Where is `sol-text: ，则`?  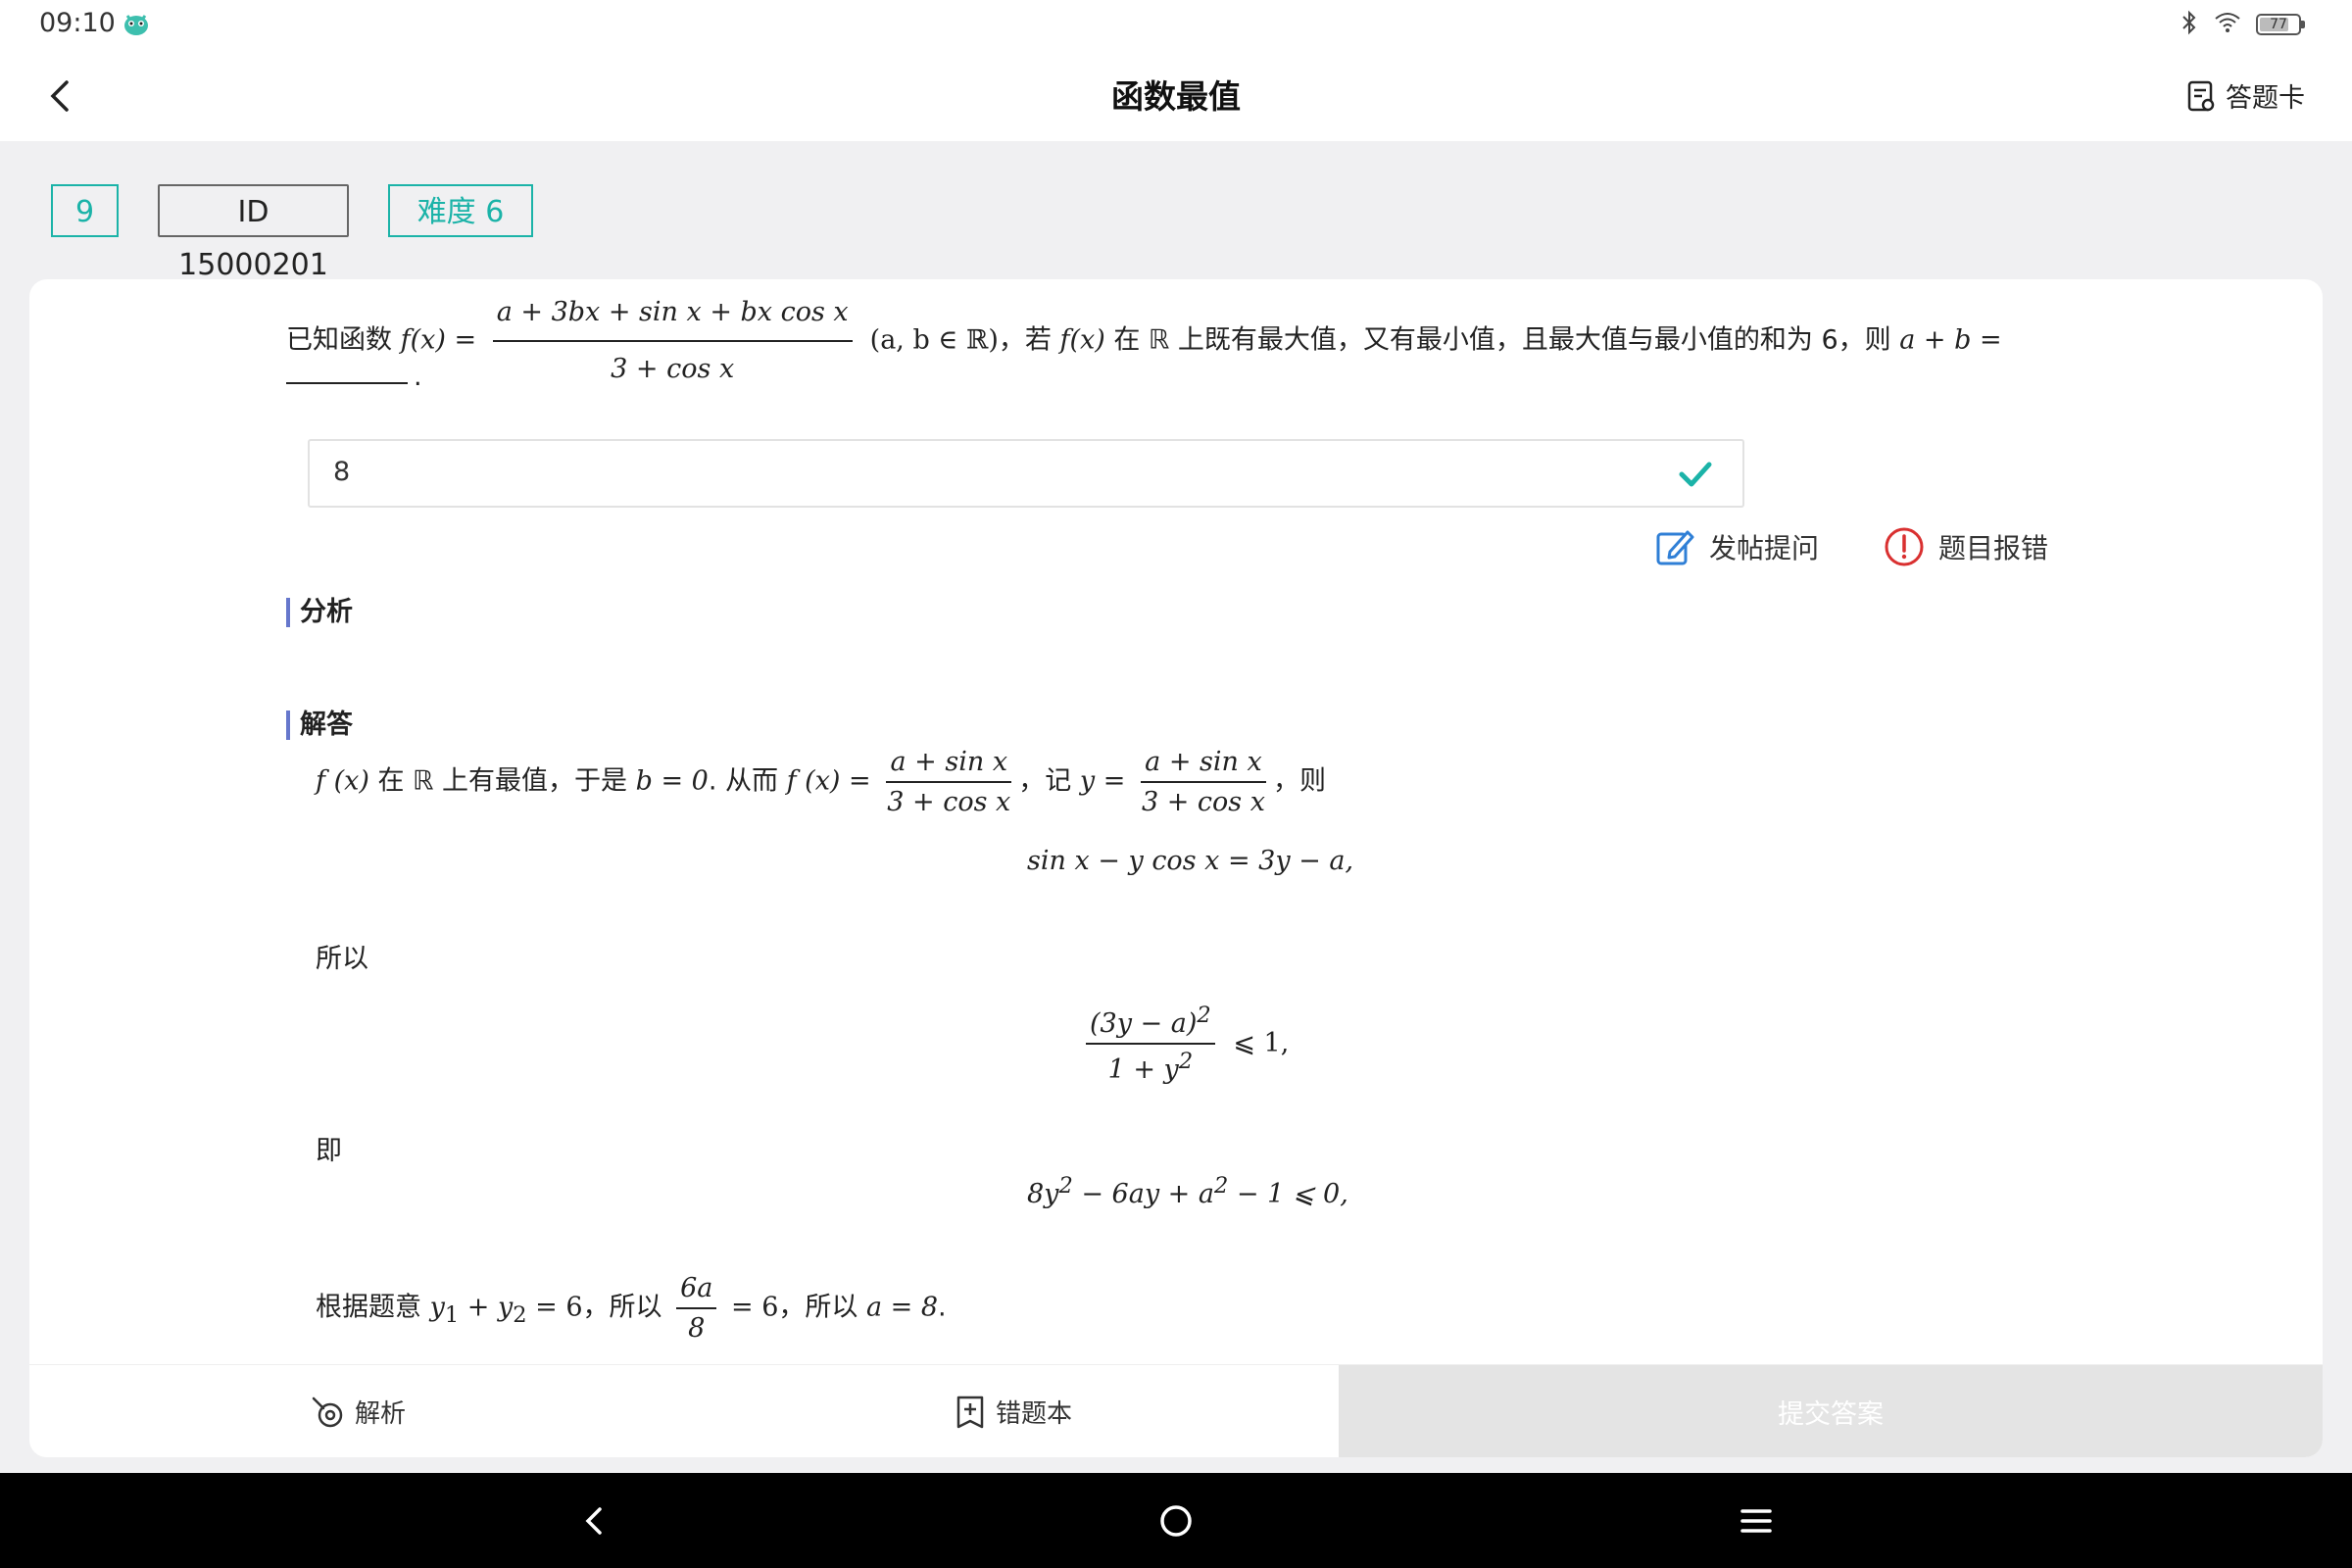
sol-text: ，则 is located at coordinates (1299, 781).